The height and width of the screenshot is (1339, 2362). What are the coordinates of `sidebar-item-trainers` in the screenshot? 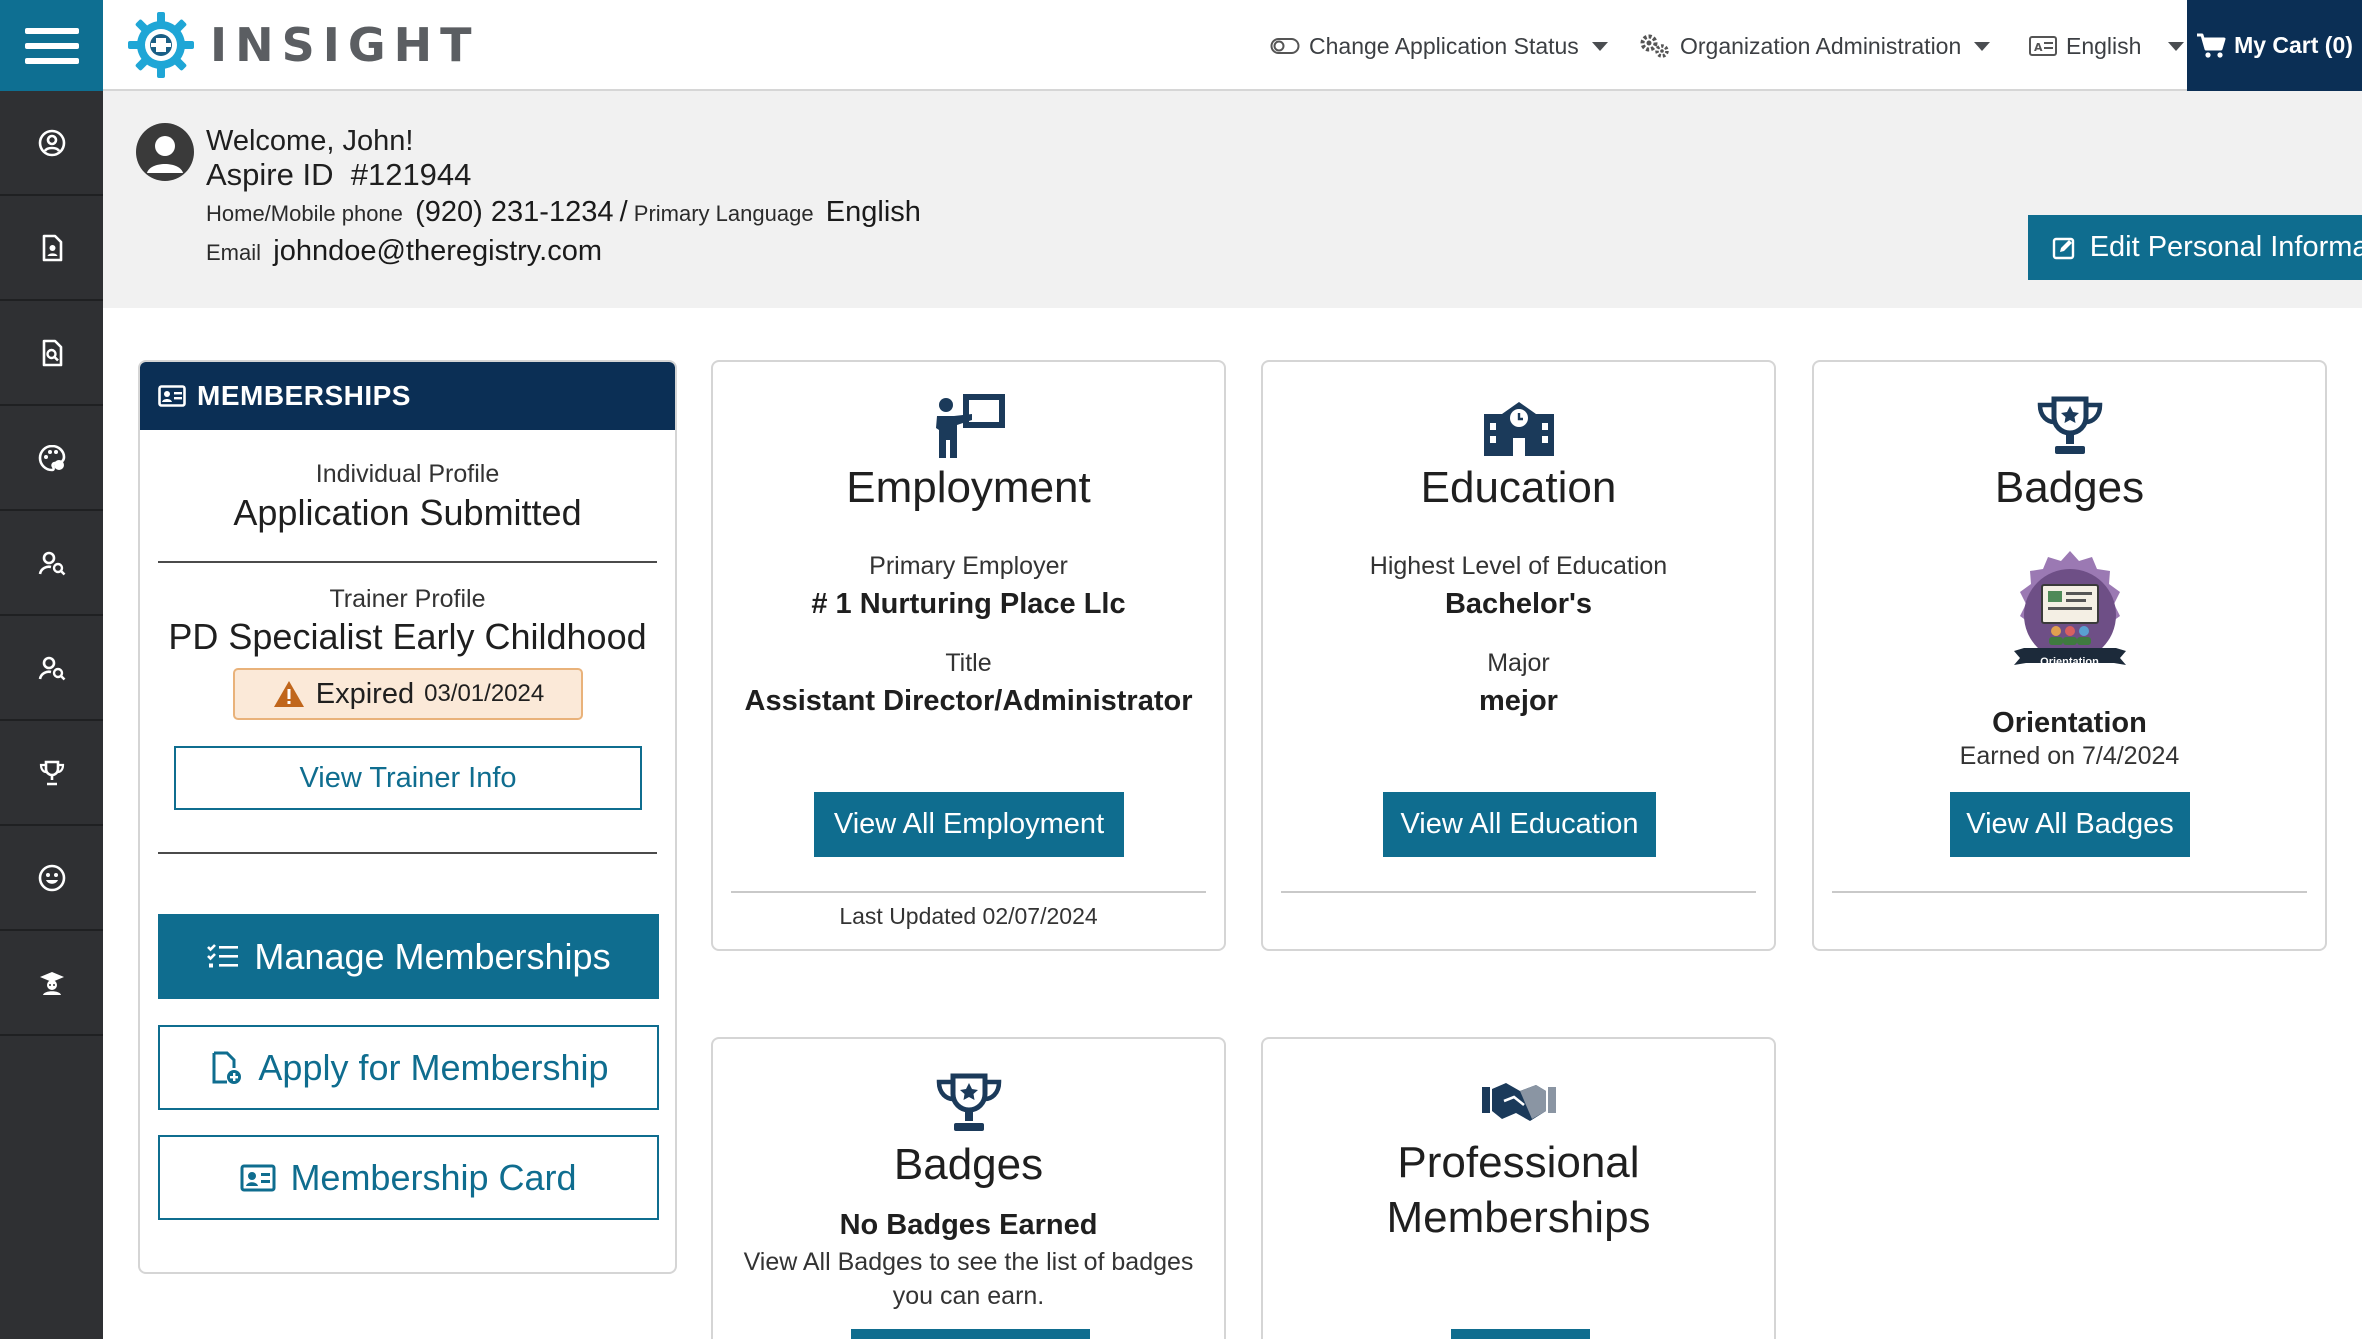 It's located at (51, 983).